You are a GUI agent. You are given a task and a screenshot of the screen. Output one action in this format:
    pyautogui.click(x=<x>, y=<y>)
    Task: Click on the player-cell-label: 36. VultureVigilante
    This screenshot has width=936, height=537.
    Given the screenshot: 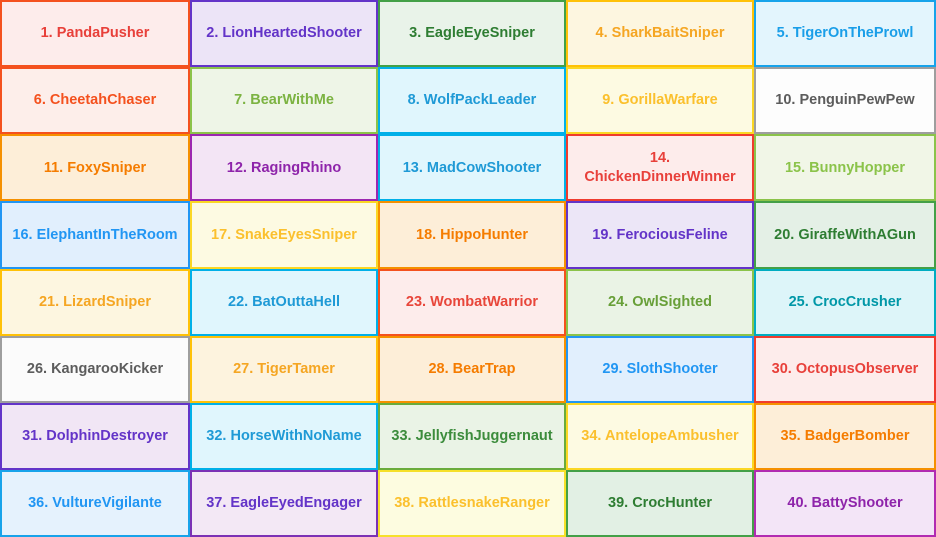 What is the action you would take?
    pyautogui.click(x=95, y=503)
    